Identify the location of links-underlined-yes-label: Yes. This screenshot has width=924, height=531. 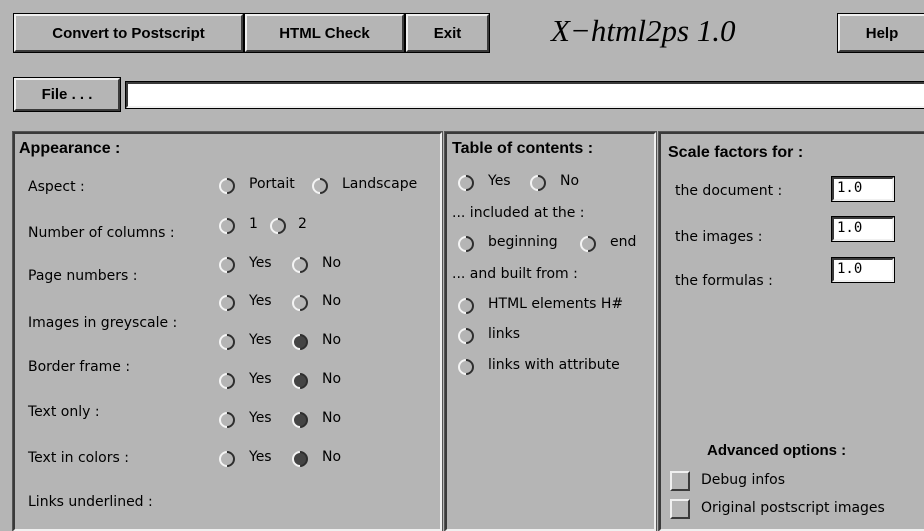
(260, 457).